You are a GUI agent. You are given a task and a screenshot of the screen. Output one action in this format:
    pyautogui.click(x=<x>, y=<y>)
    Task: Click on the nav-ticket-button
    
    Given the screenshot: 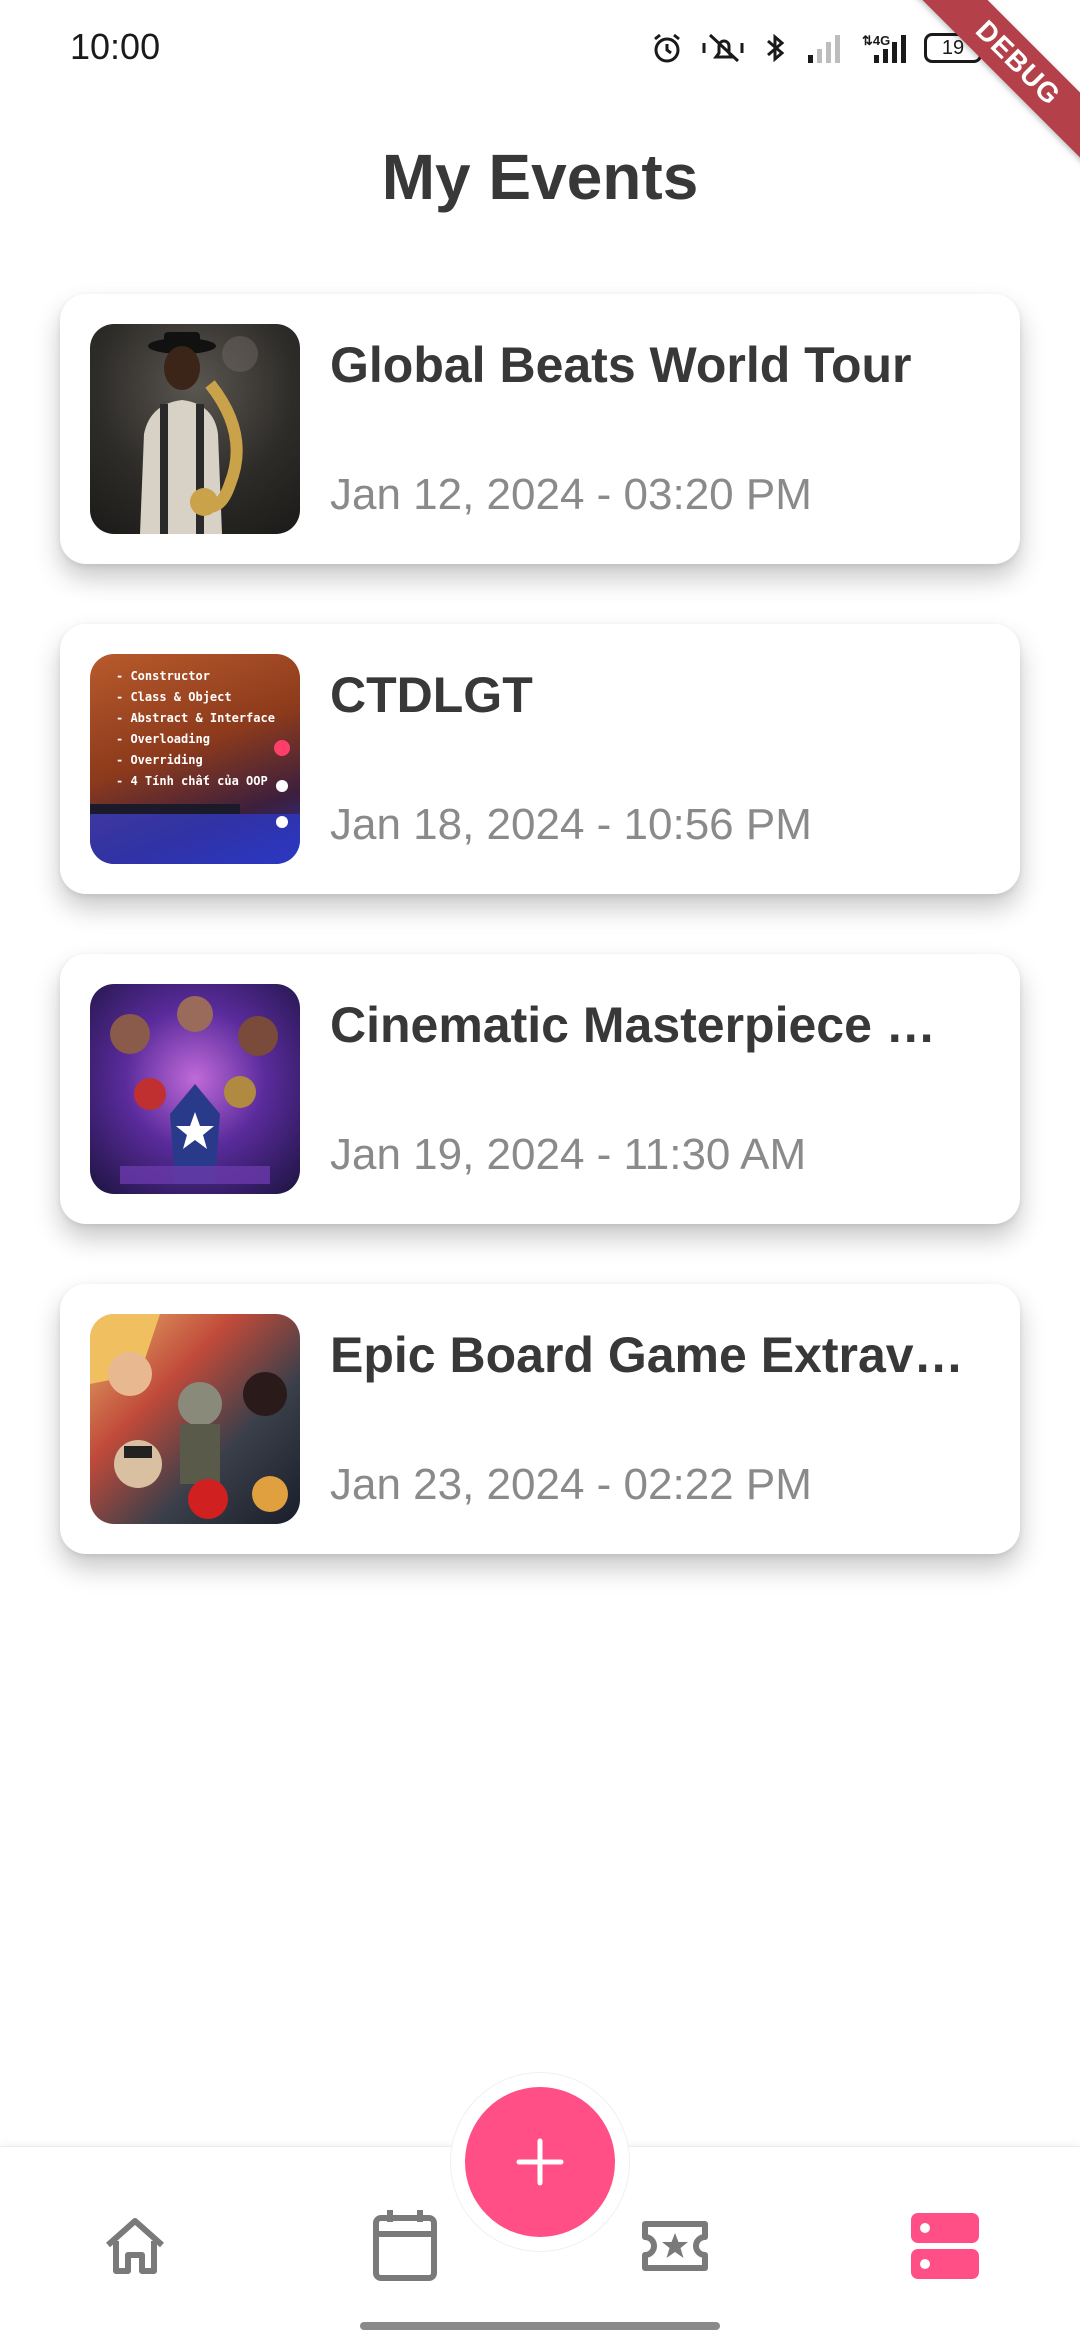 What is the action you would take?
    pyautogui.click(x=675, y=2246)
    